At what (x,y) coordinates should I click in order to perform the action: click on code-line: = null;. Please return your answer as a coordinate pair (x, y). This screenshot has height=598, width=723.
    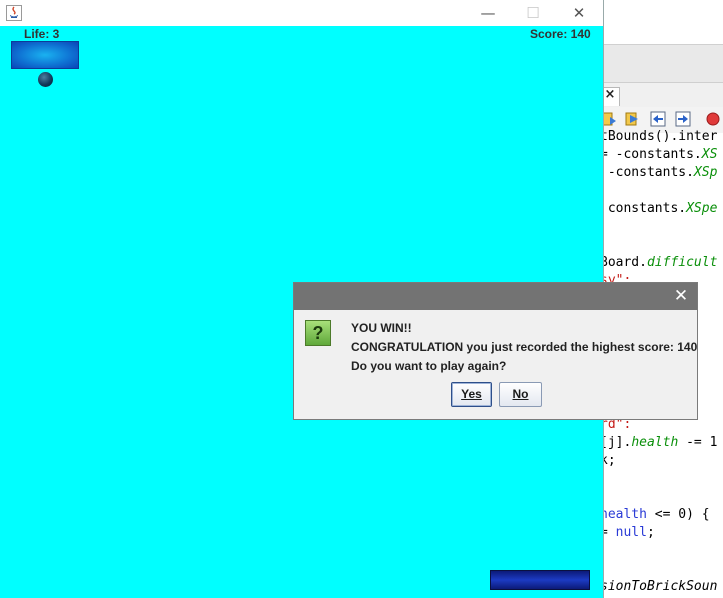
    Looking at the image, I should click on (627, 533).